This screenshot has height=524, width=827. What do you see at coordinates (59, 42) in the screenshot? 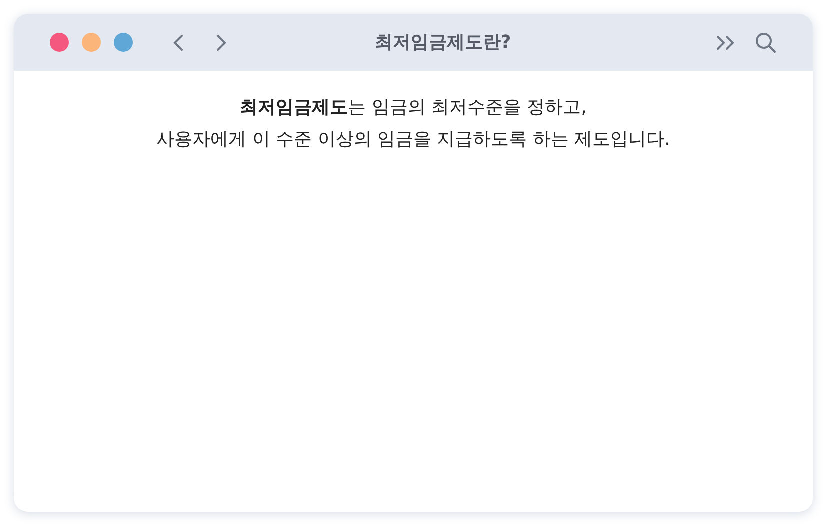
I see `close-button` at bounding box center [59, 42].